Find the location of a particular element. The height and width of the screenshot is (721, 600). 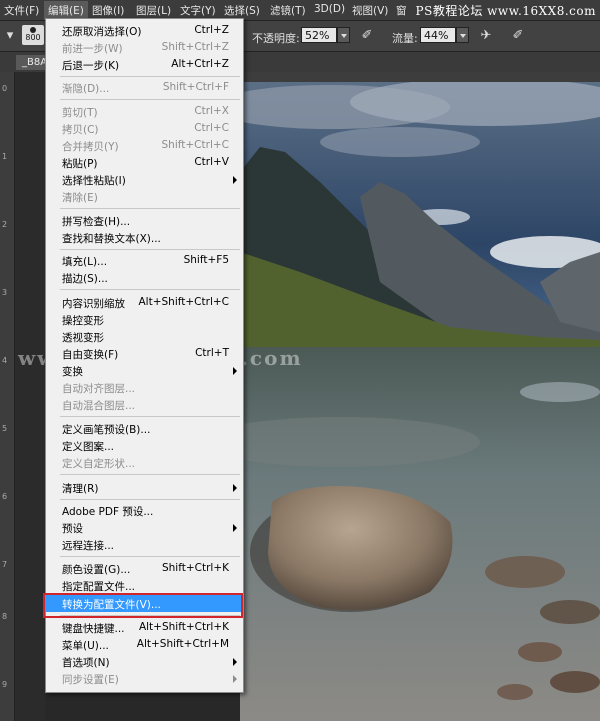

menu-type: 文字(Y) is located at coordinates (198, 10).